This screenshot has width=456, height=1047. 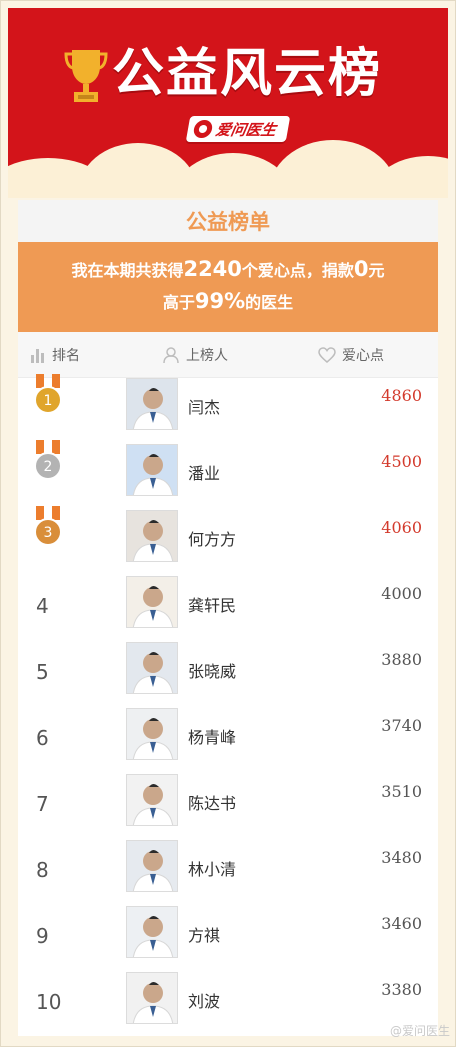 I want to click on doctor-name: 何方方, so click(x=212, y=538).